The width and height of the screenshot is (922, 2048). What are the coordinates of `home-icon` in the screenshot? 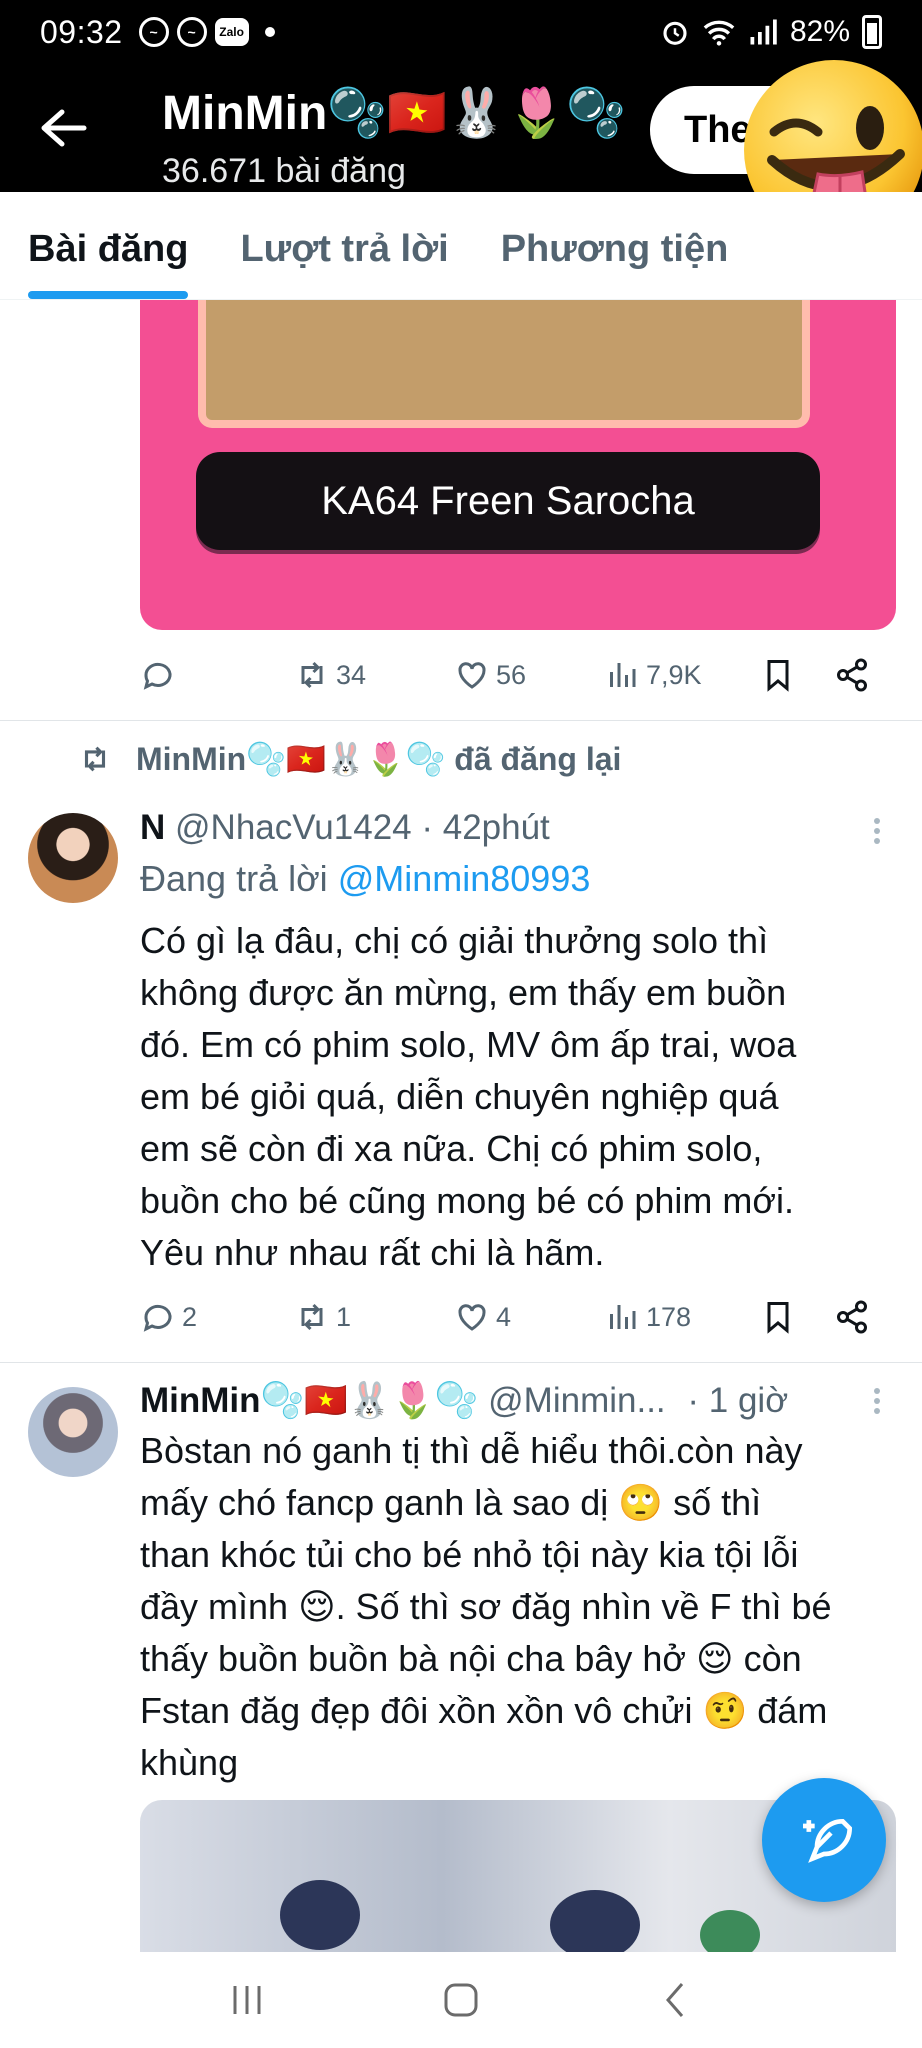 It's located at (461, 2000).